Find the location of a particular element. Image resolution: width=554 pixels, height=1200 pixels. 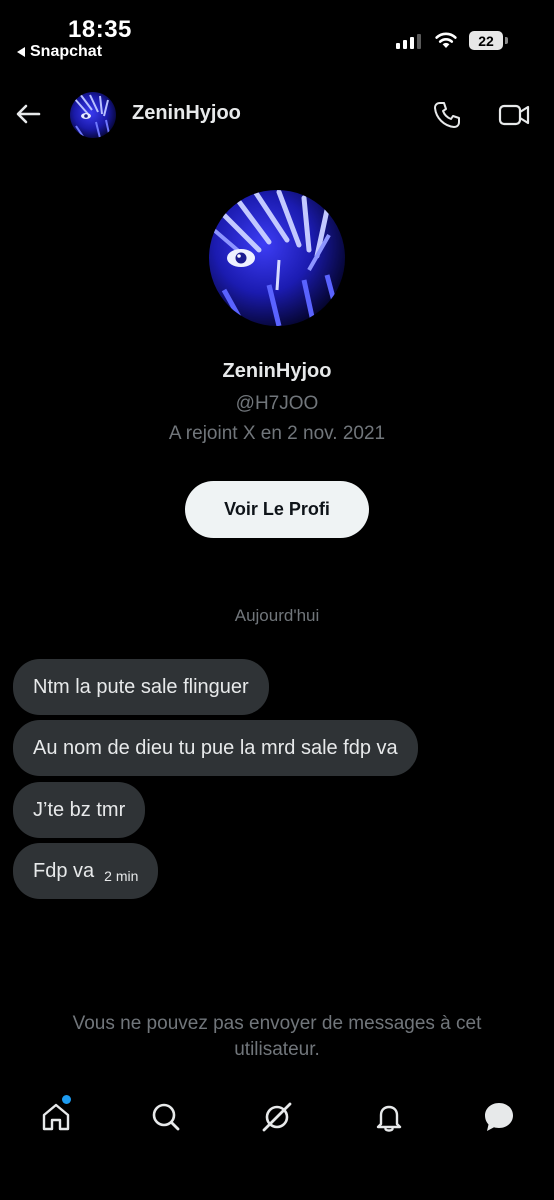

profile-name: ZeninHyjoo is located at coordinates (277, 371).